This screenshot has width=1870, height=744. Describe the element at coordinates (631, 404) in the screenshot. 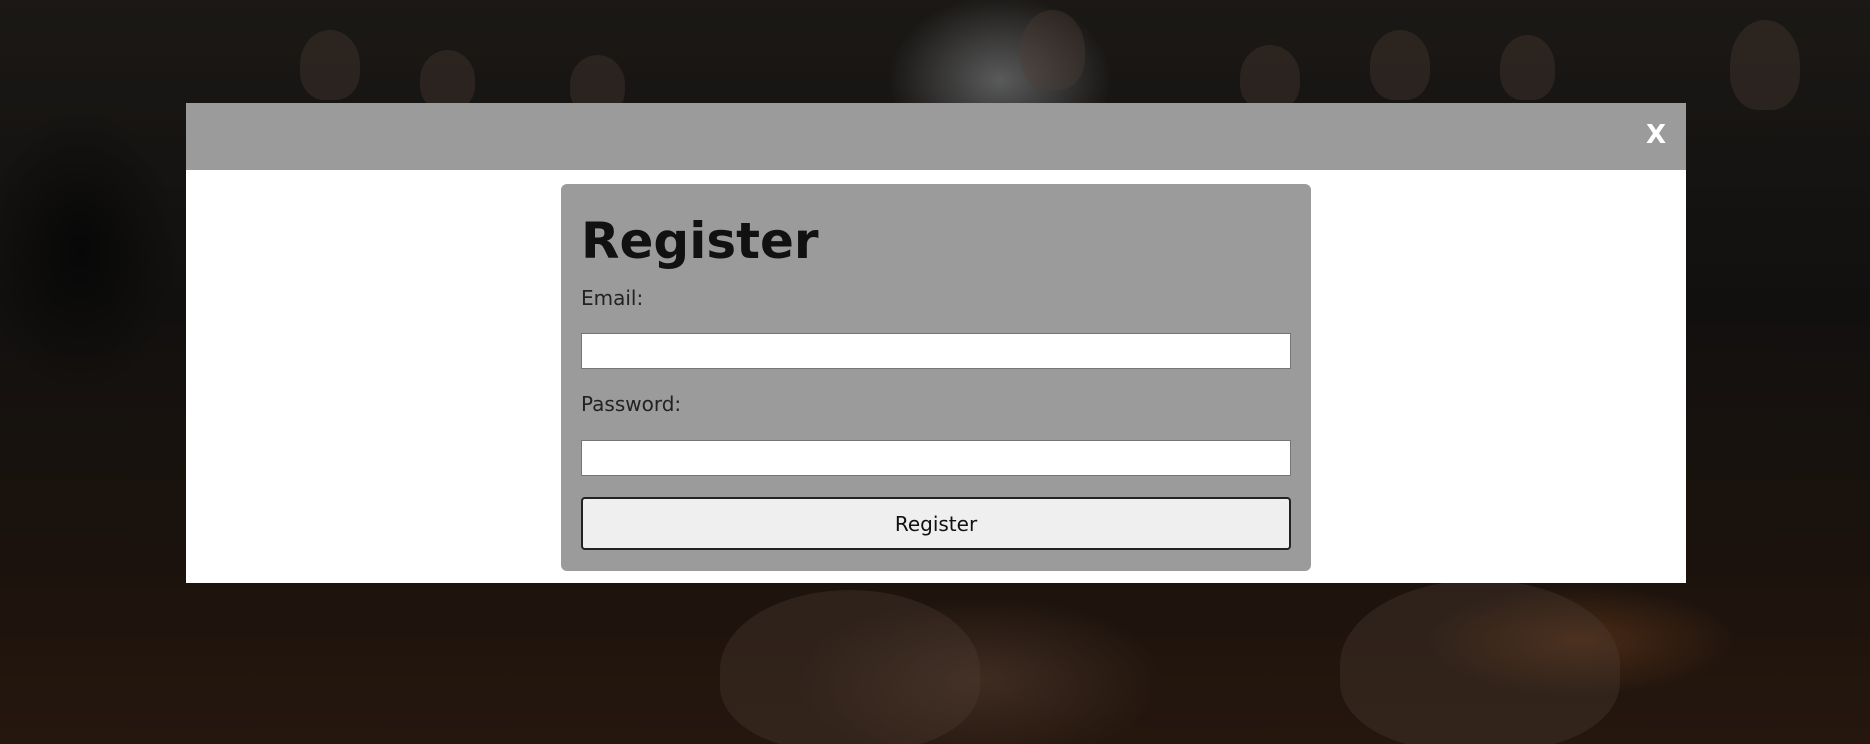

I see `password-label: Password:` at that location.